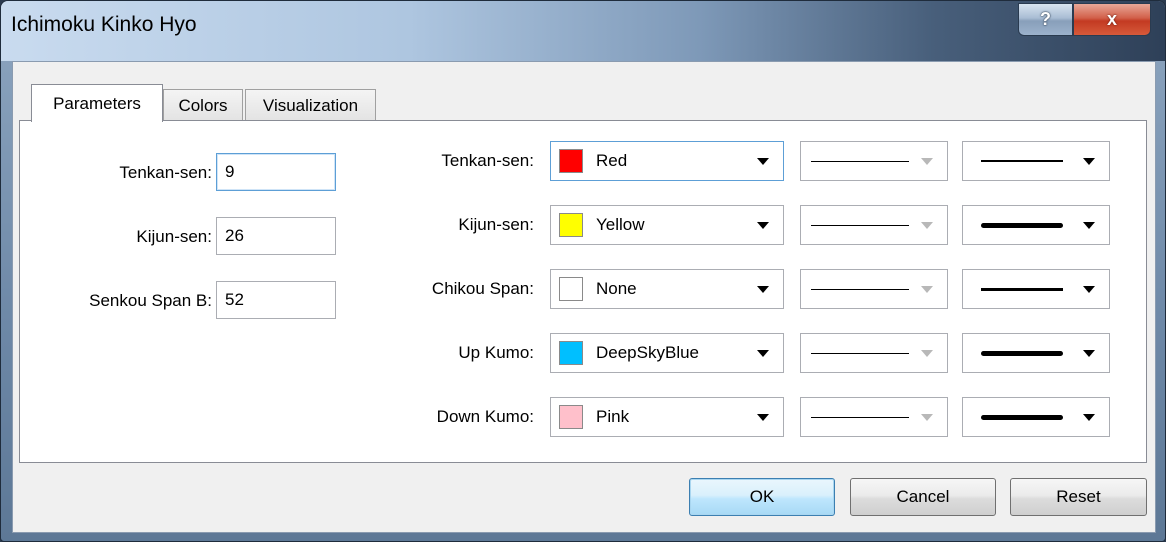 The image size is (1166, 542). I want to click on tab-label: Visualization, so click(310, 105).